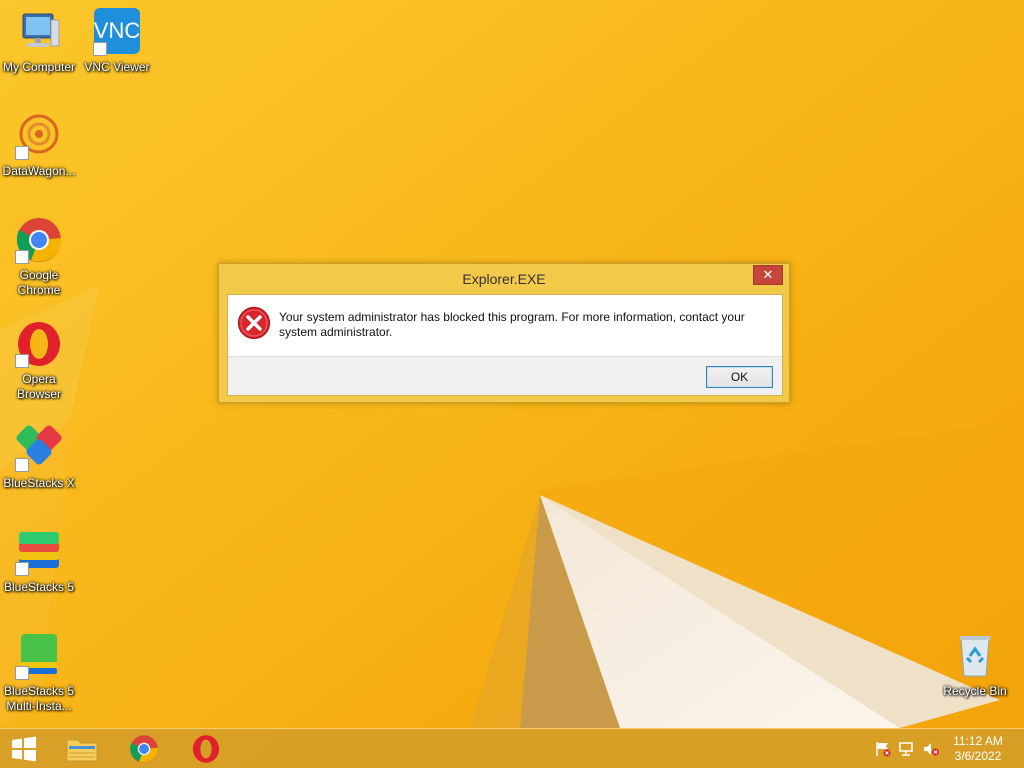 This screenshot has height=768, width=1024. I want to click on taskbar-google-chrome, so click(144, 748).